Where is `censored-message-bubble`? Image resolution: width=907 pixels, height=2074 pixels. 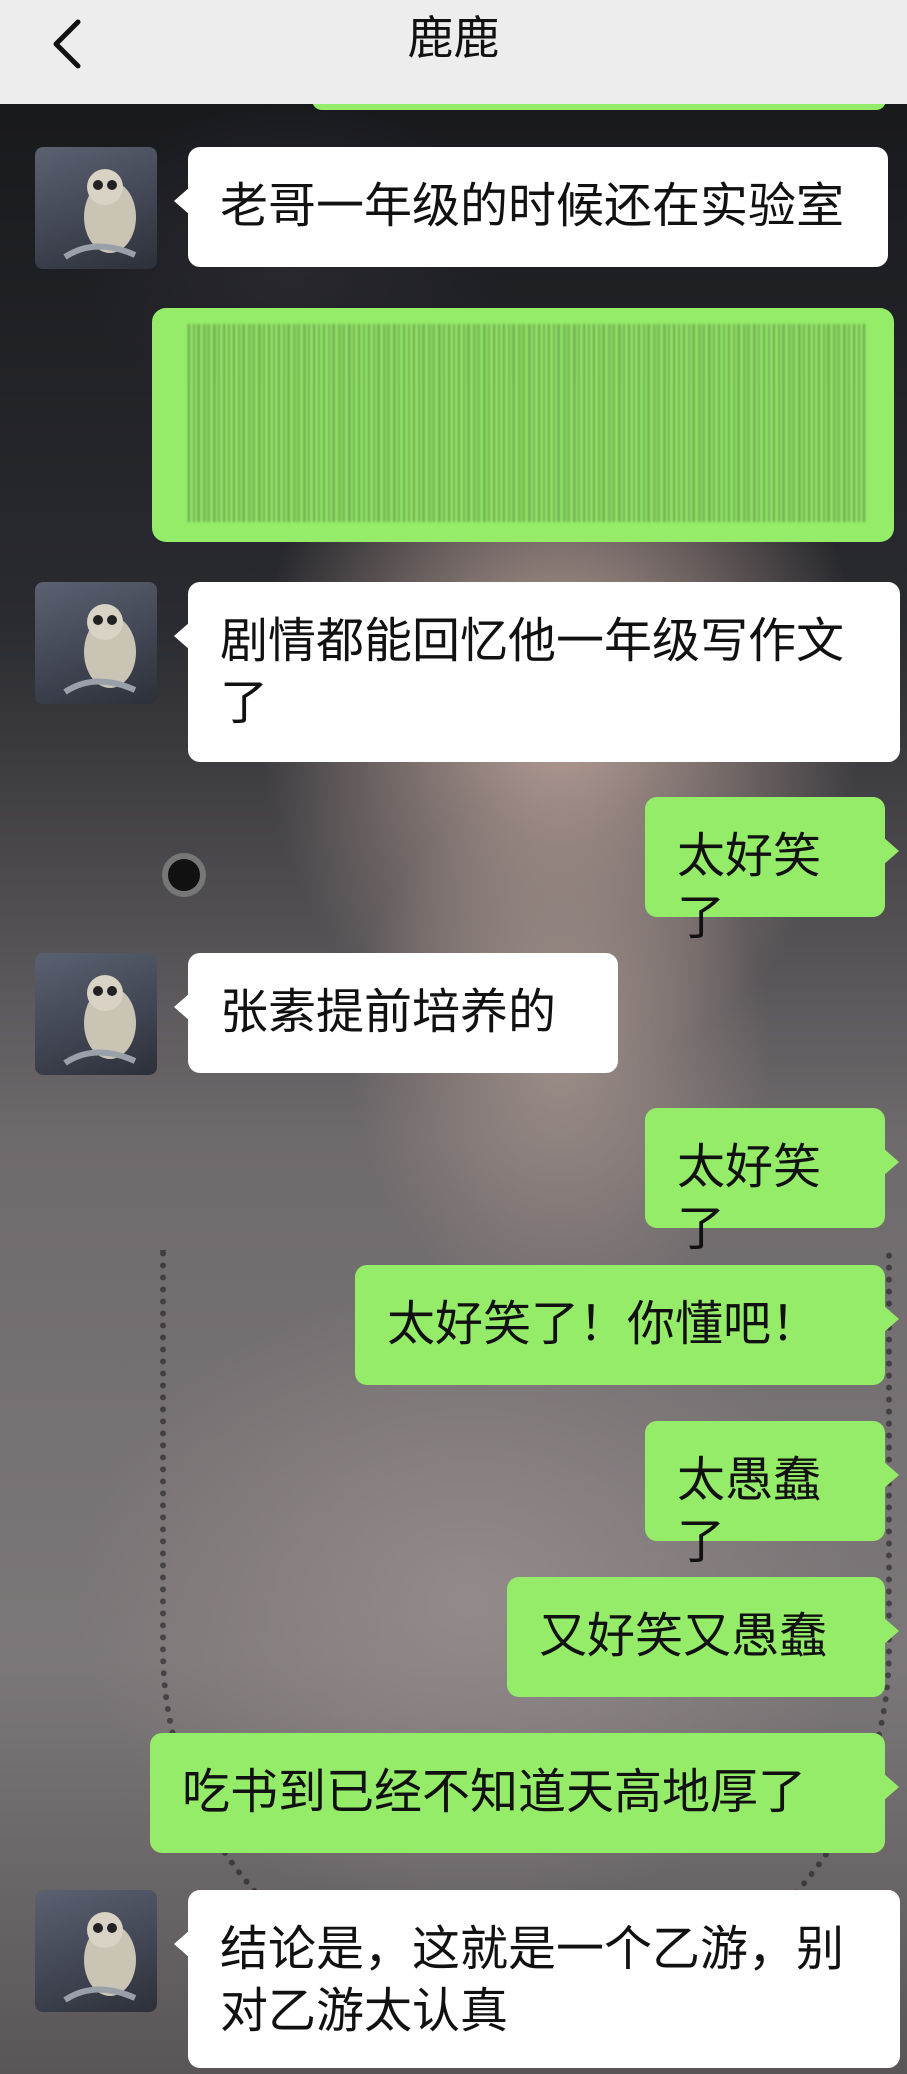 censored-message-bubble is located at coordinates (523, 425).